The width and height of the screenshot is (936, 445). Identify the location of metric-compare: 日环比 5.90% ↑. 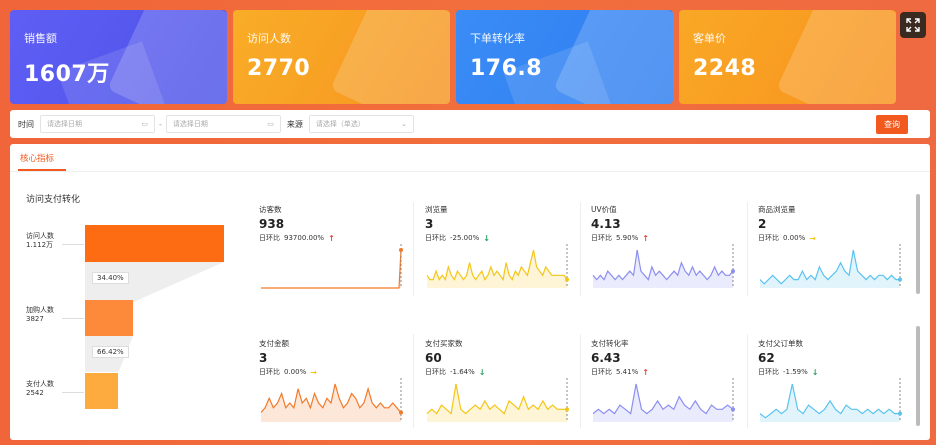
(666, 238).